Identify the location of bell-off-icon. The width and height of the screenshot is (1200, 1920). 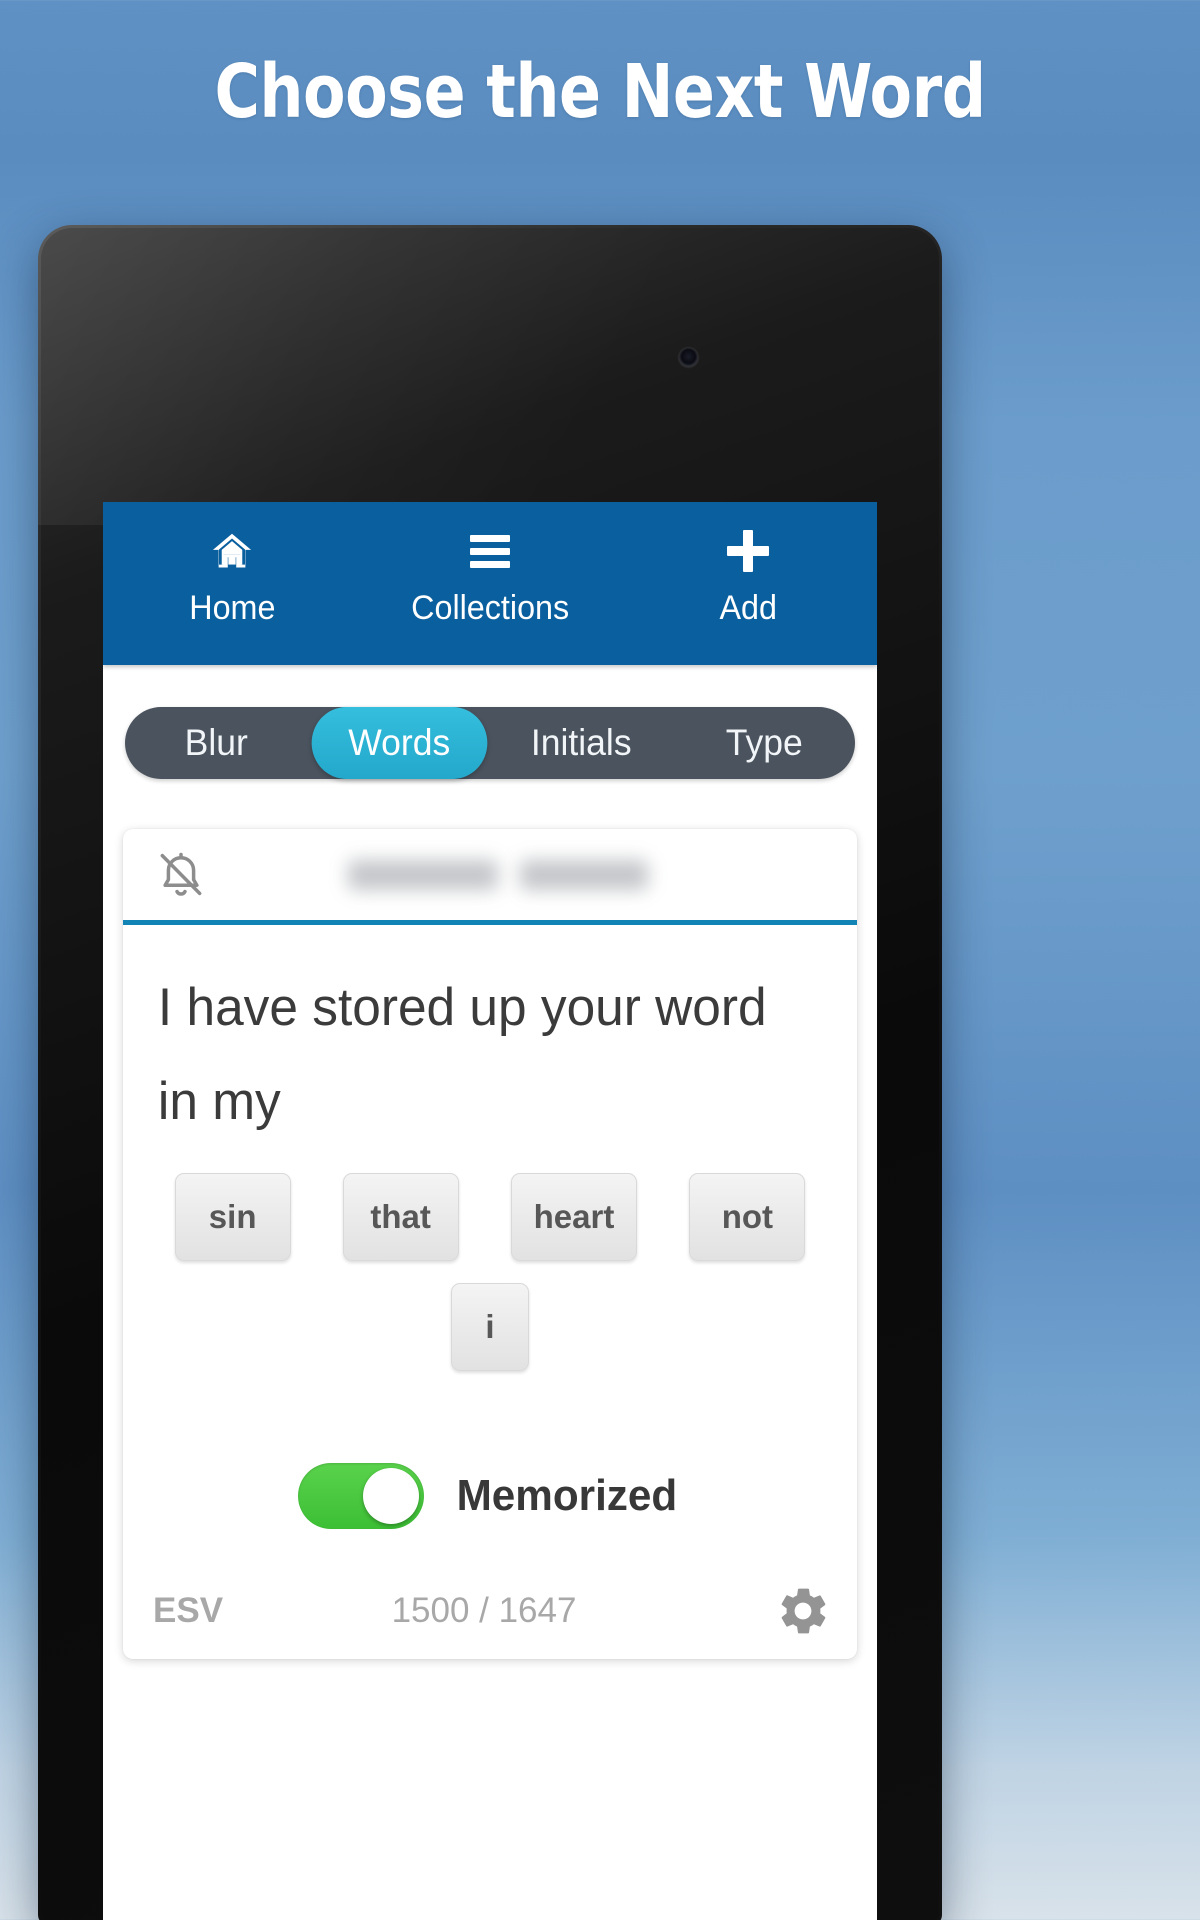
(181, 875).